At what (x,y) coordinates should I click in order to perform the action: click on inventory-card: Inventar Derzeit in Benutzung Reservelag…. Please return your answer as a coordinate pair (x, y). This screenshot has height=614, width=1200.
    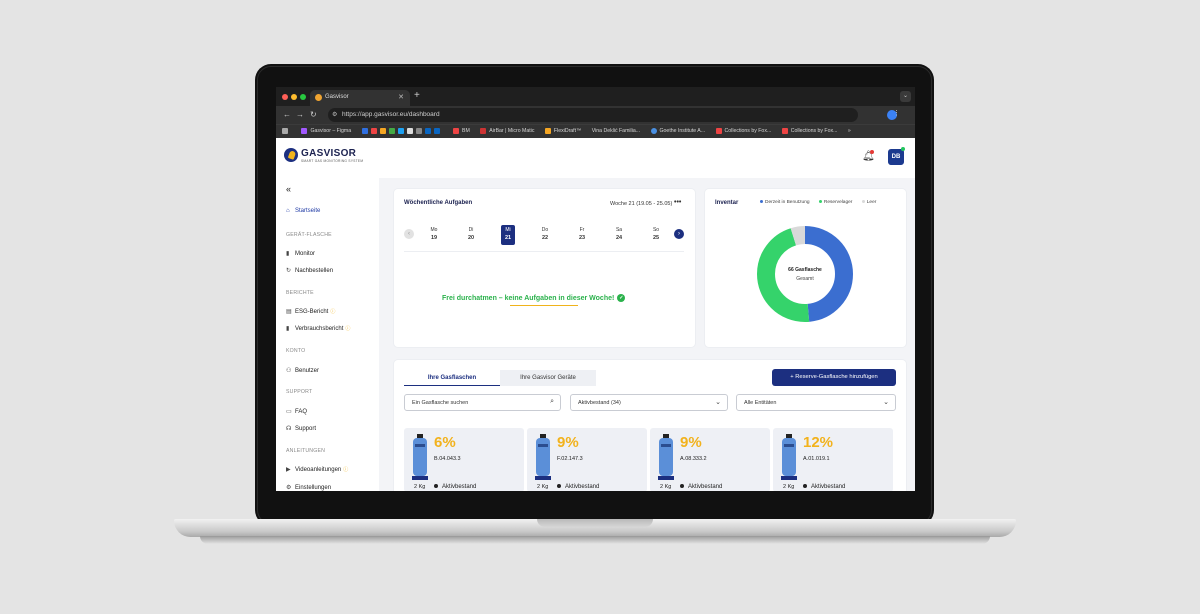
    Looking at the image, I should click on (805, 268).